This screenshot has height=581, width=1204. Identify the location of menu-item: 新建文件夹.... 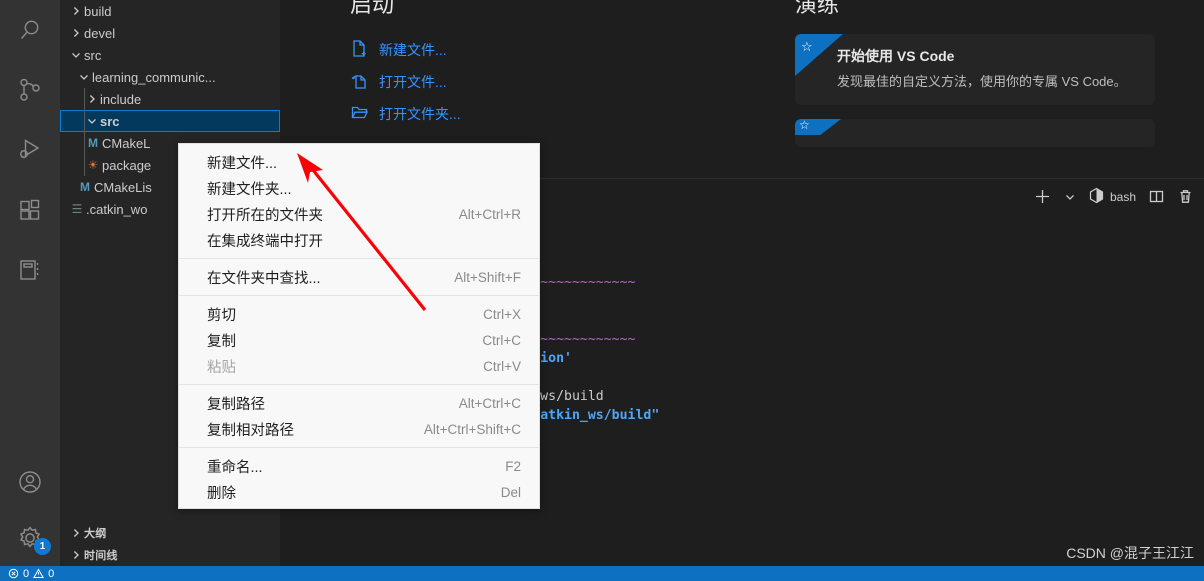
(359, 188).